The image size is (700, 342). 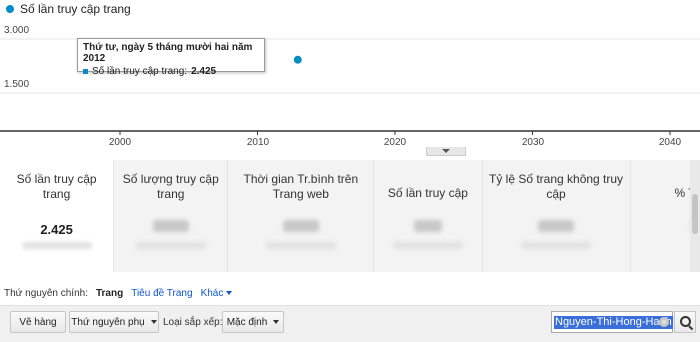 I want to click on x-tick-2030: 2030, so click(x=533, y=142).